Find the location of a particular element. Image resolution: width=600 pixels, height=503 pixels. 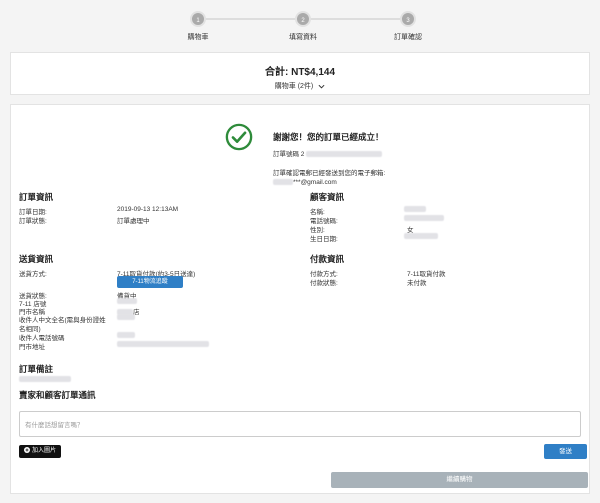

delivery-info-title: 送貨資訊 is located at coordinates (36, 259).